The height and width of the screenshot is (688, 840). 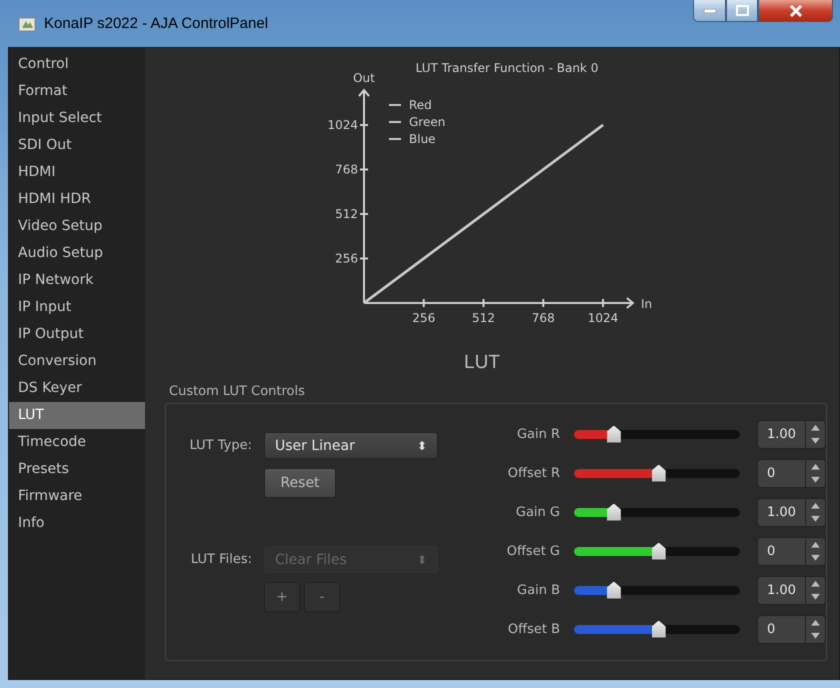 I want to click on slider-label: Offset R, so click(x=533, y=473).